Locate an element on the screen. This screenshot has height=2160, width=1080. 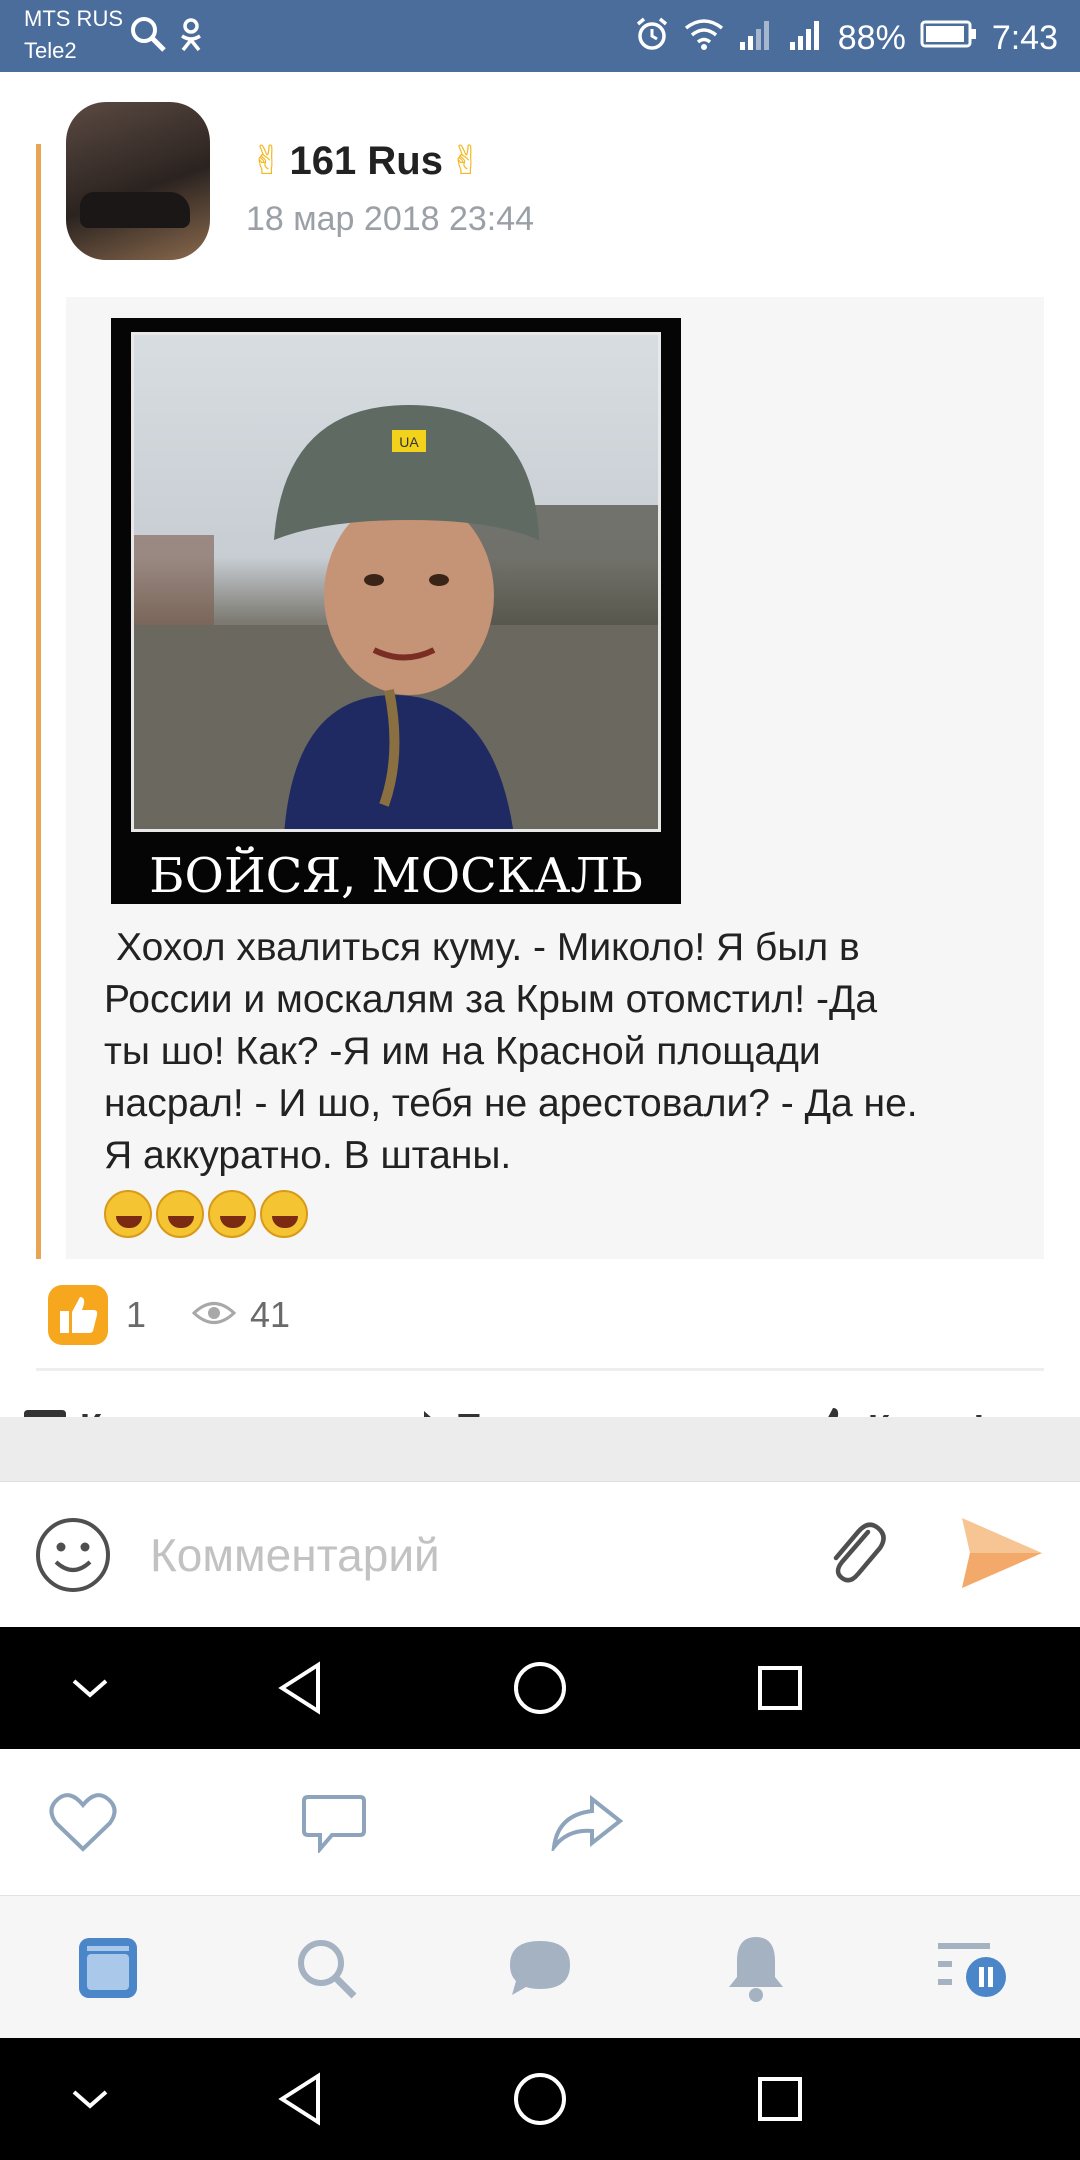
author-name: ✌ 161 Rus ✌ is located at coordinates (366, 161).